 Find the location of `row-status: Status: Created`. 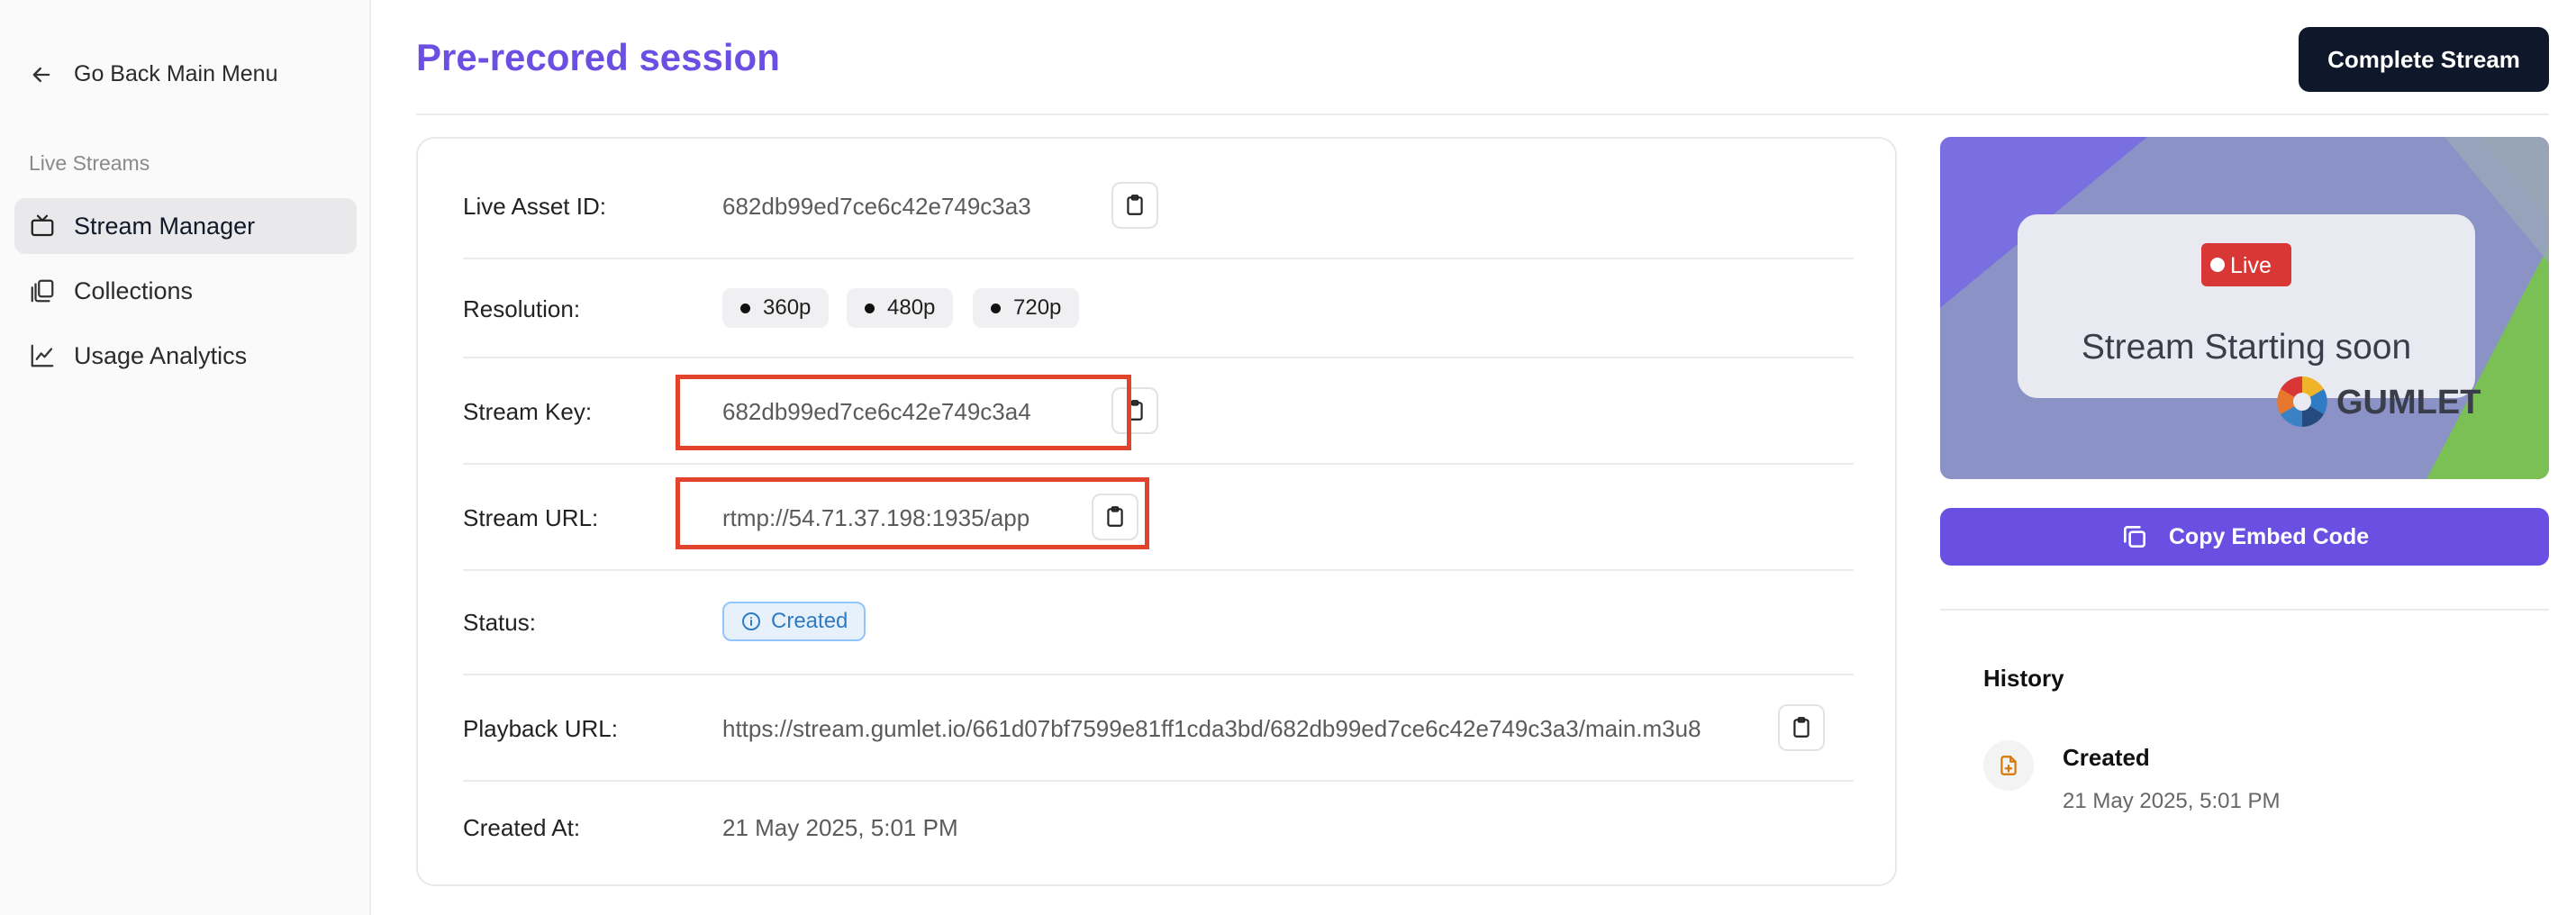

row-status: Status: Created is located at coordinates (1158, 623).